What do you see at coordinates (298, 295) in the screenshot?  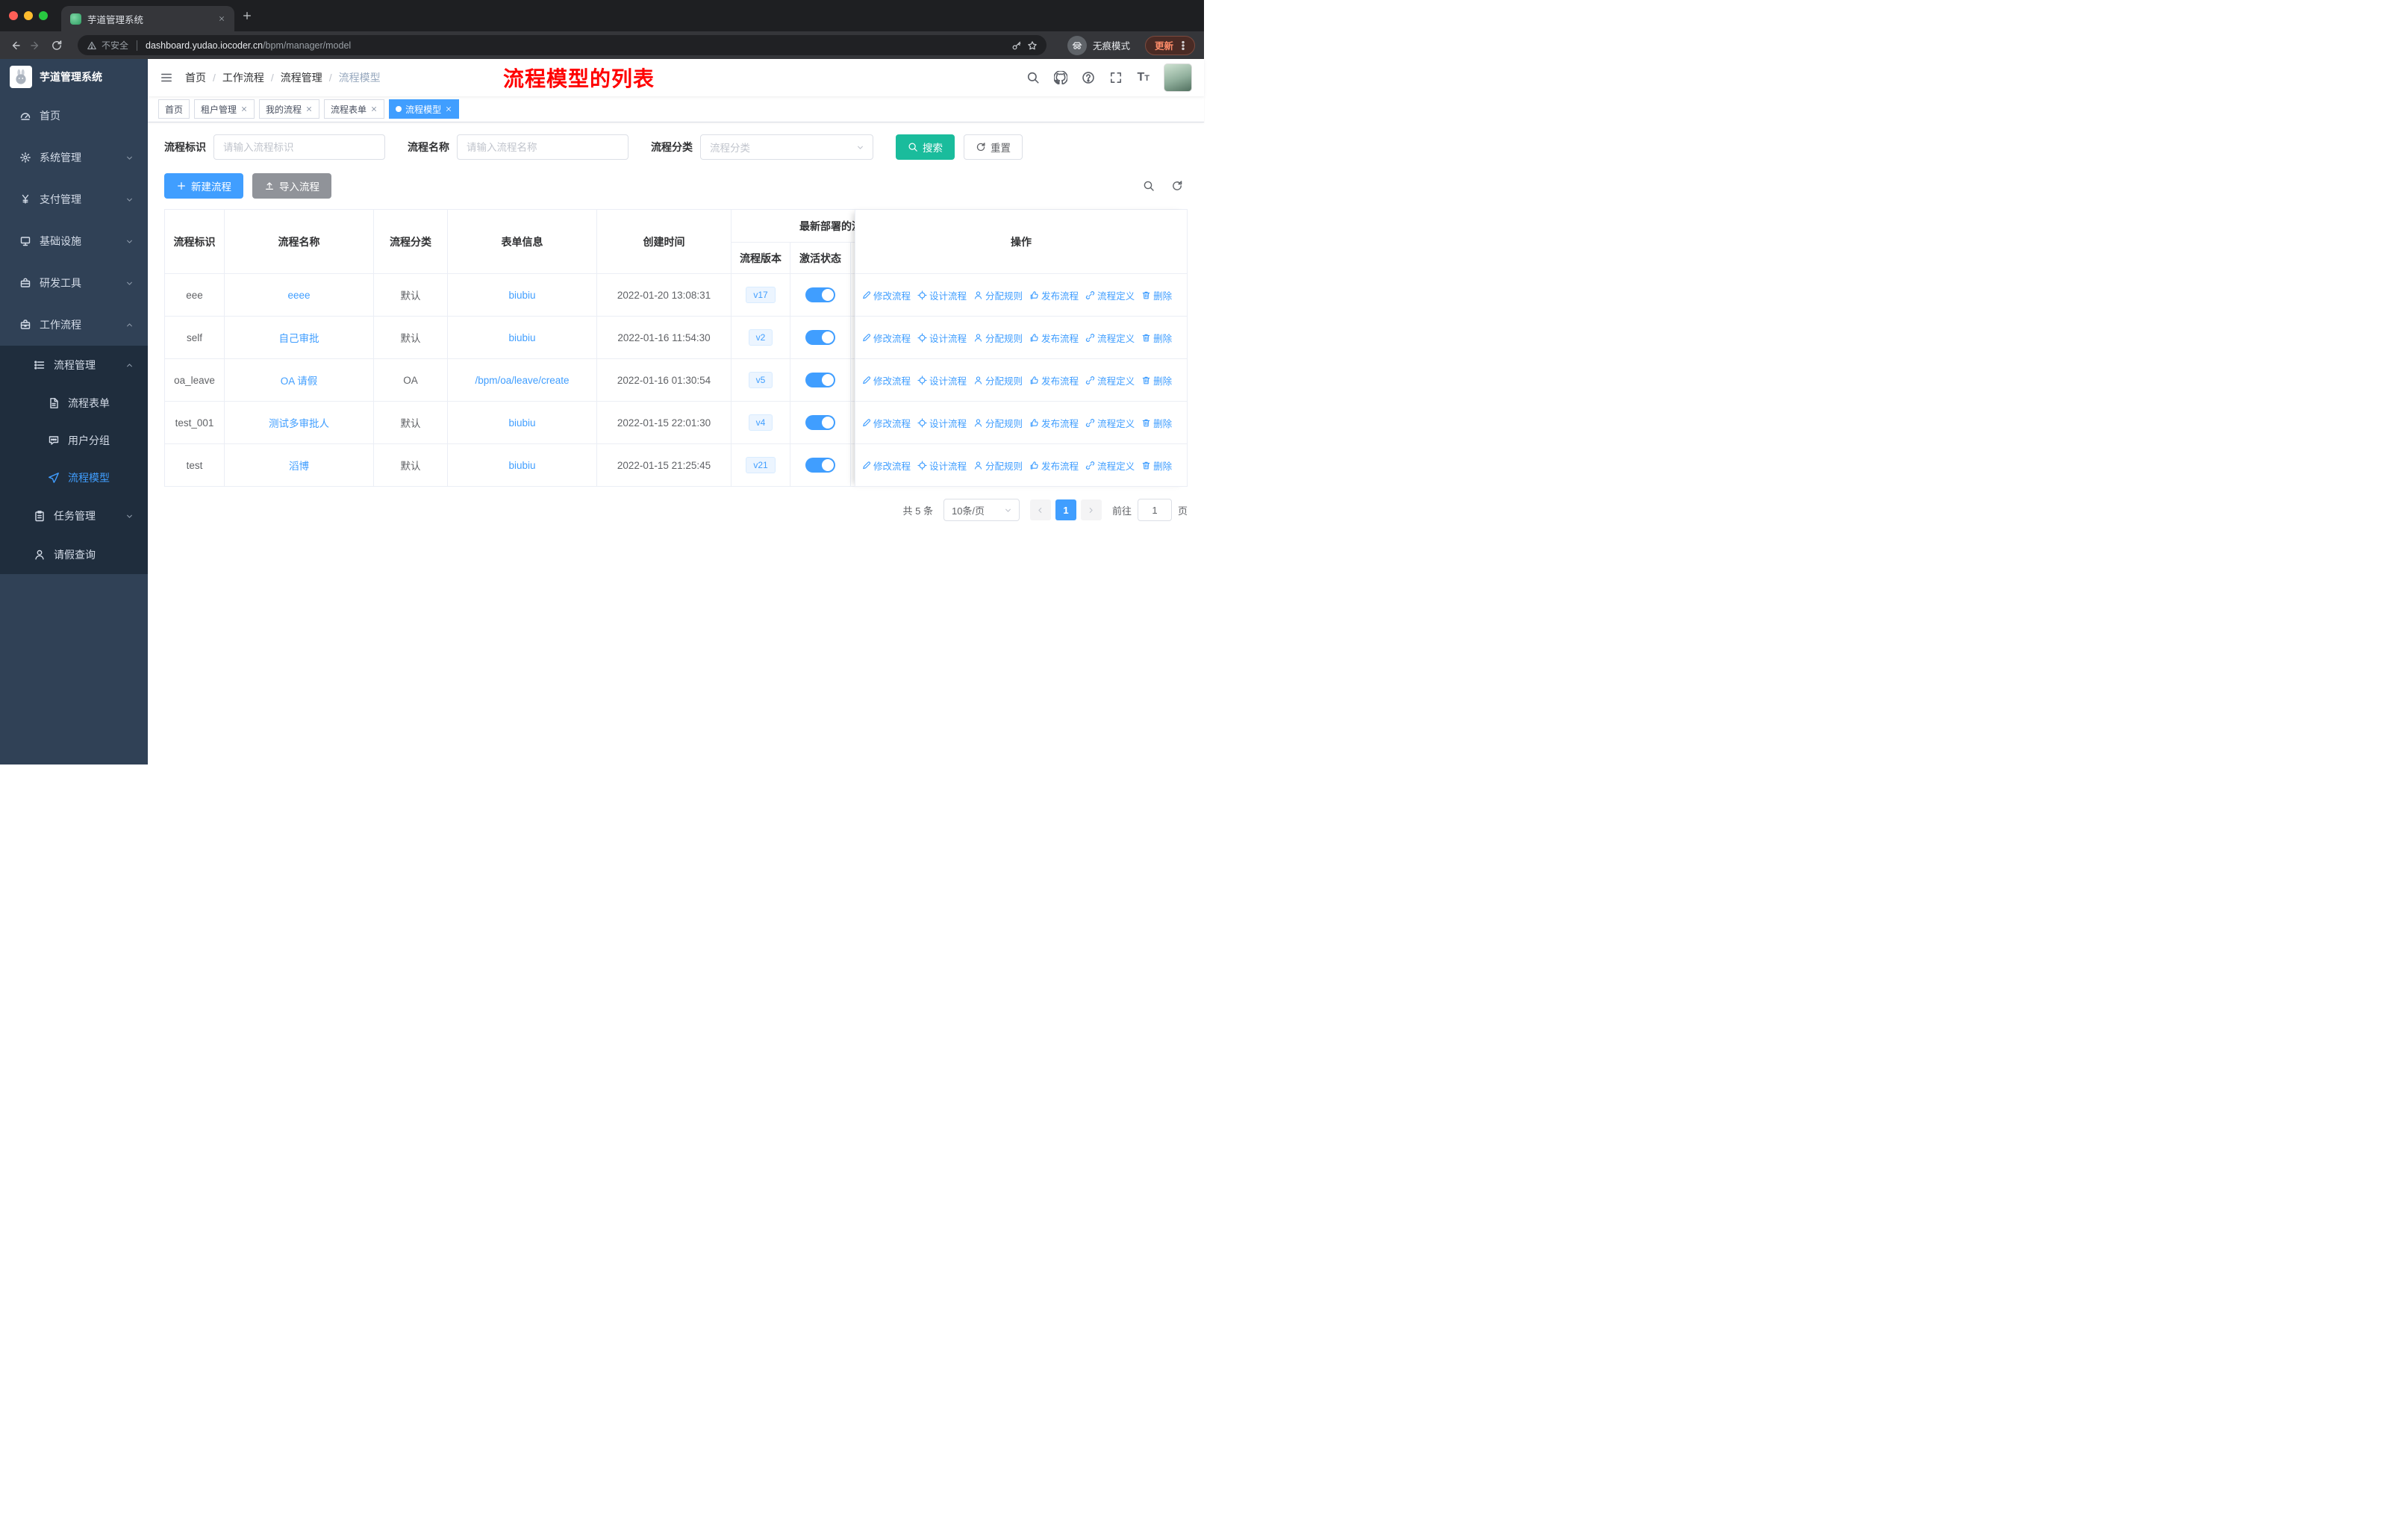 I see `process-name-link: eeee` at bounding box center [298, 295].